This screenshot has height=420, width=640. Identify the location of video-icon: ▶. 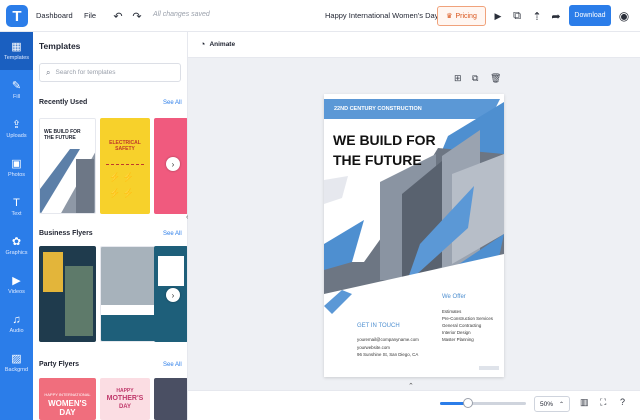
(16, 281).